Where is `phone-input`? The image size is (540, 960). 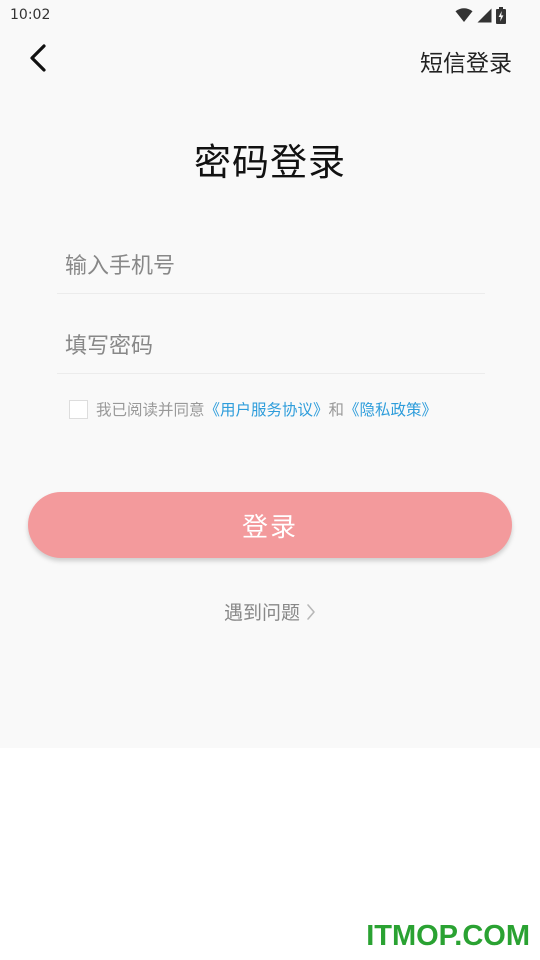 phone-input is located at coordinates (270, 266).